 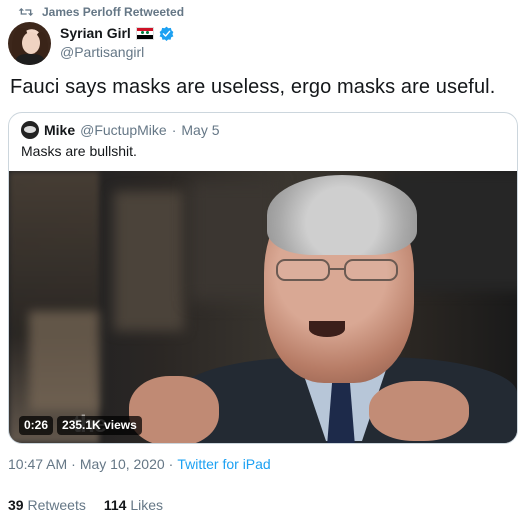 I want to click on quoted-tweet-text: Masks are bullshit., so click(x=79, y=151).